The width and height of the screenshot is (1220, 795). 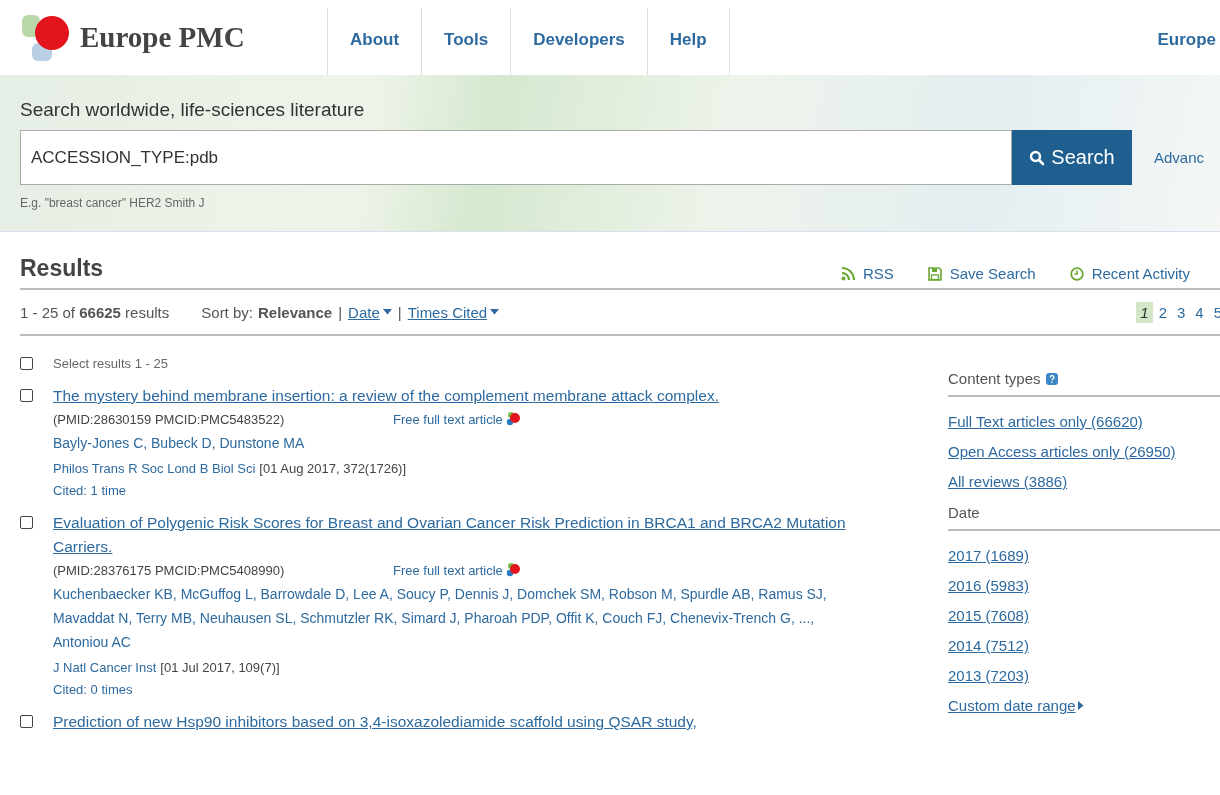 I want to click on search-button: Search, so click(x=1072, y=157).